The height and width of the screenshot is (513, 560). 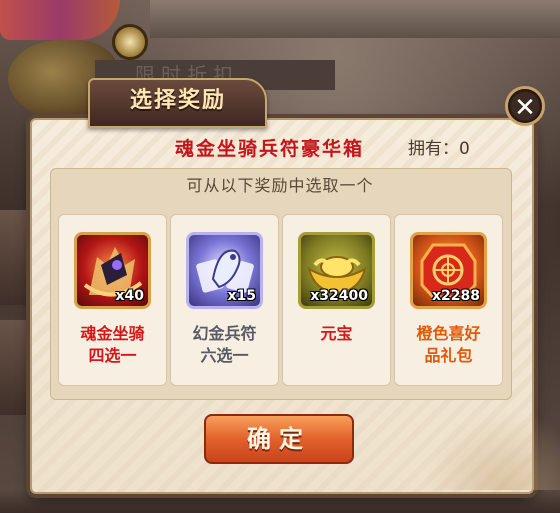 I want to click on reward-name-line1: 元宝, so click(x=336, y=333).